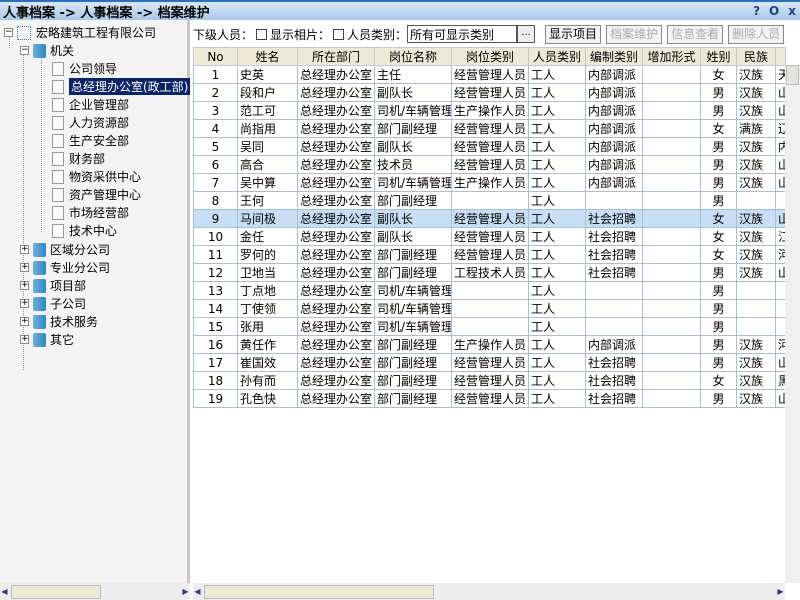 The height and width of the screenshot is (600, 800). Describe the element at coordinates (614, 236) in the screenshot. I see `table-cell: 社会招聘` at that location.